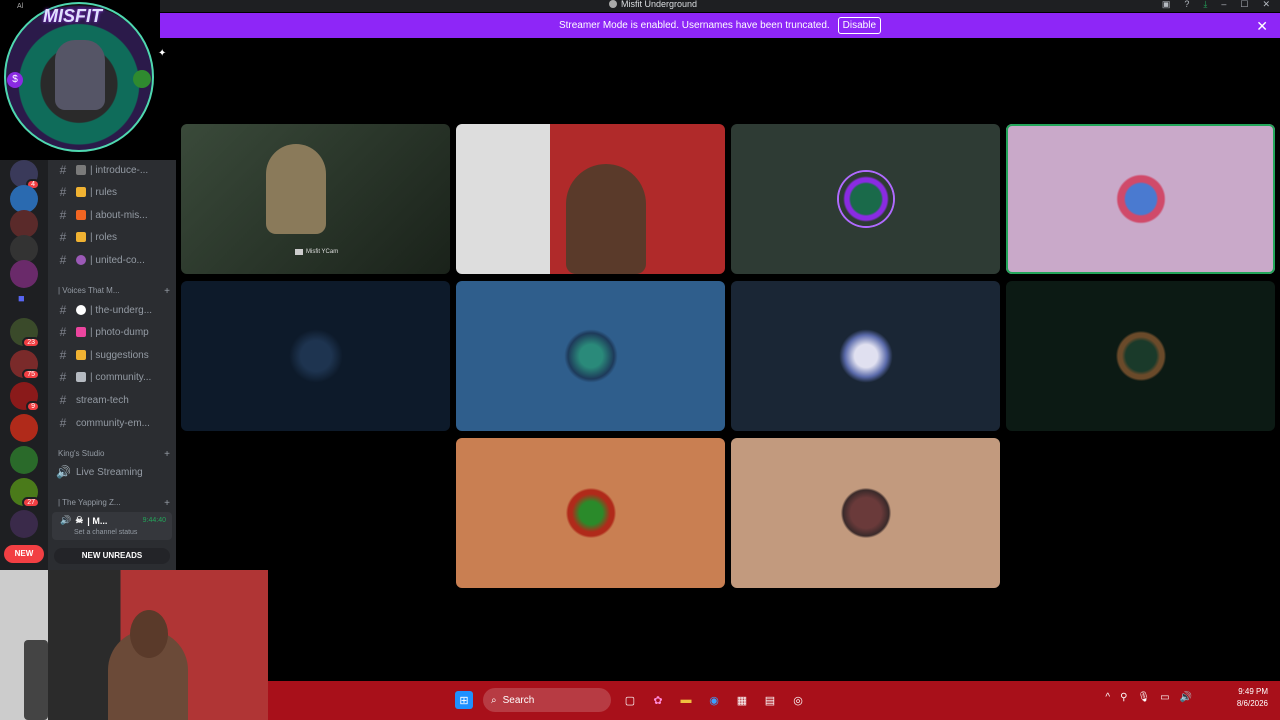 Image resolution: width=1280 pixels, height=720 pixels. Describe the element at coordinates (114, 454) in the screenshot. I see `category-kings-studio: King's Studio +` at that location.